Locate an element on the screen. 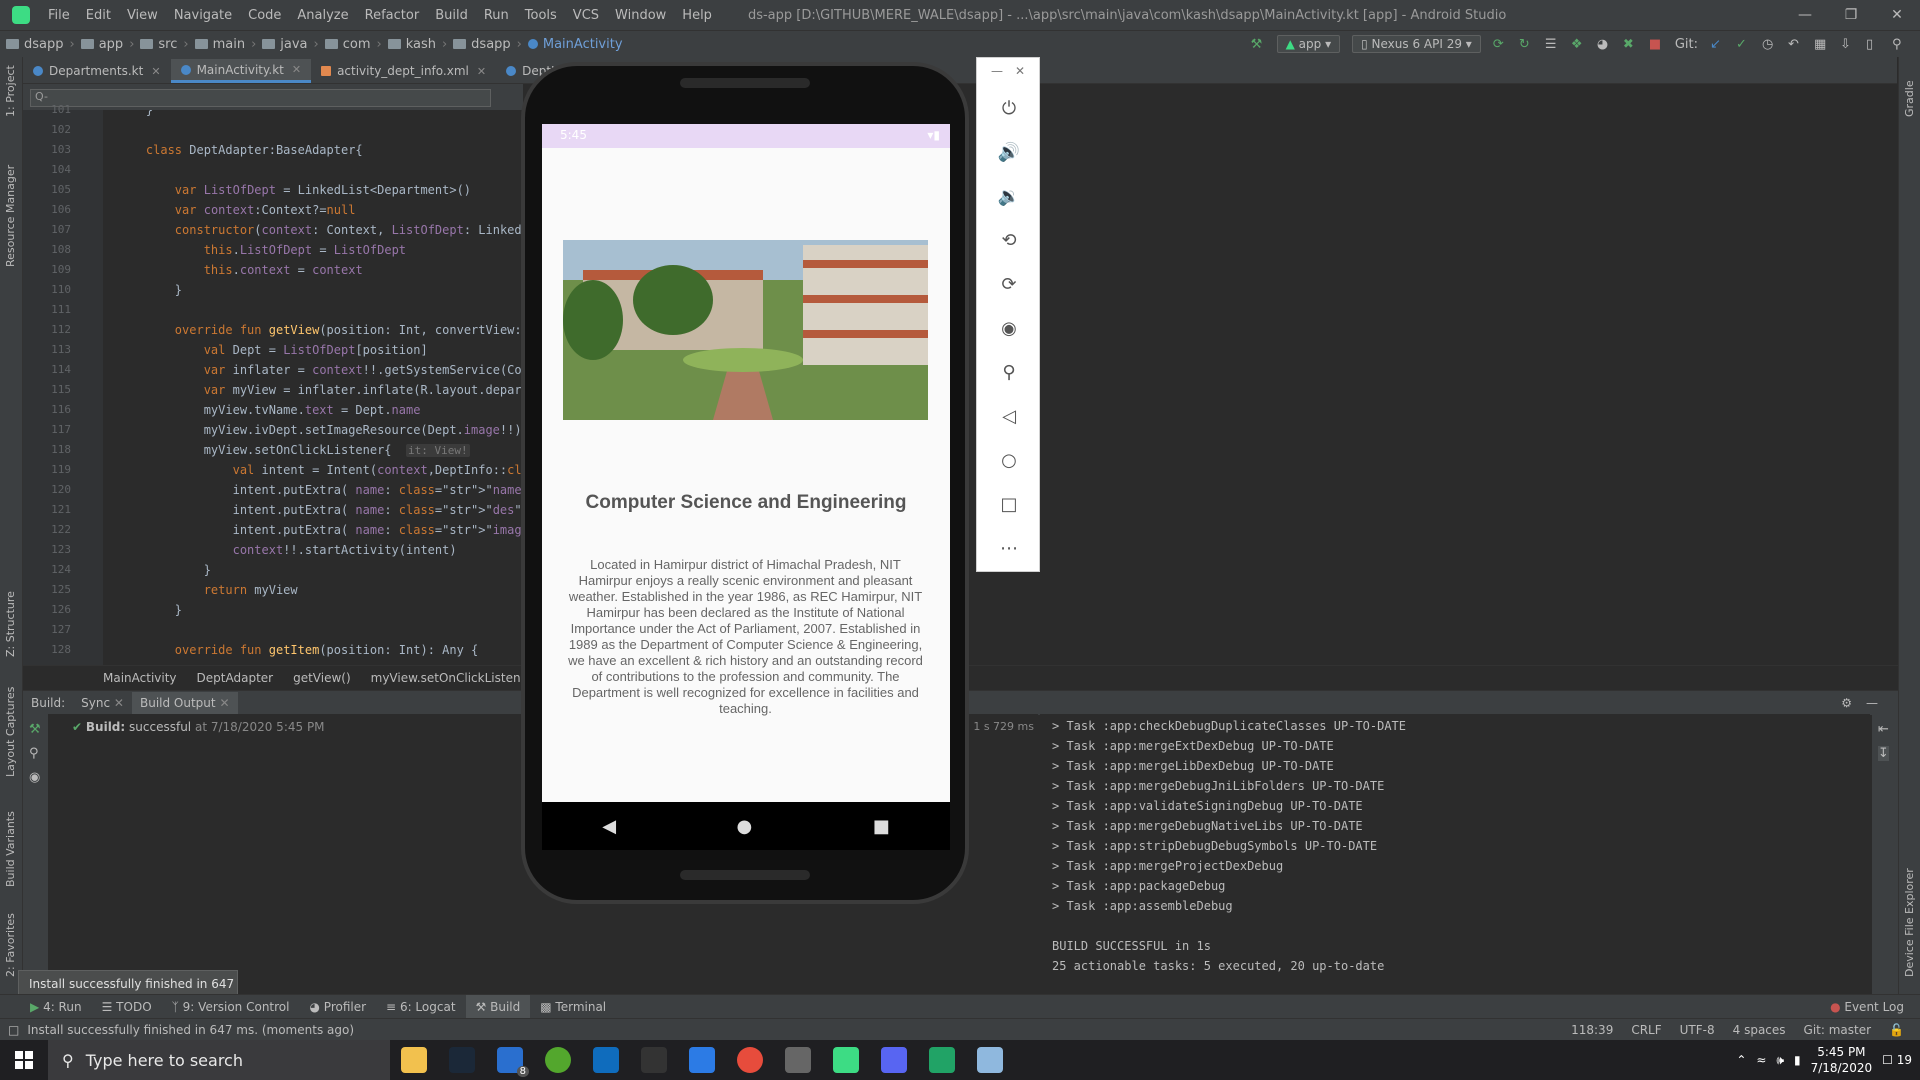 The image size is (1920, 1080). breadcrumb-dsapp: dsapp is located at coordinates (35, 44).